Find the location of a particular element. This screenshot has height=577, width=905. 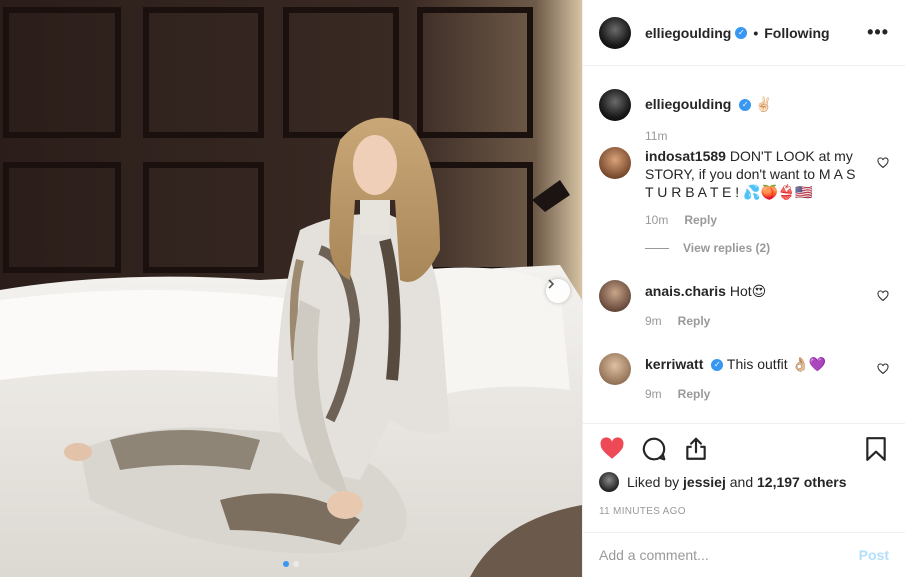

author-avatar is located at coordinates (615, 32).